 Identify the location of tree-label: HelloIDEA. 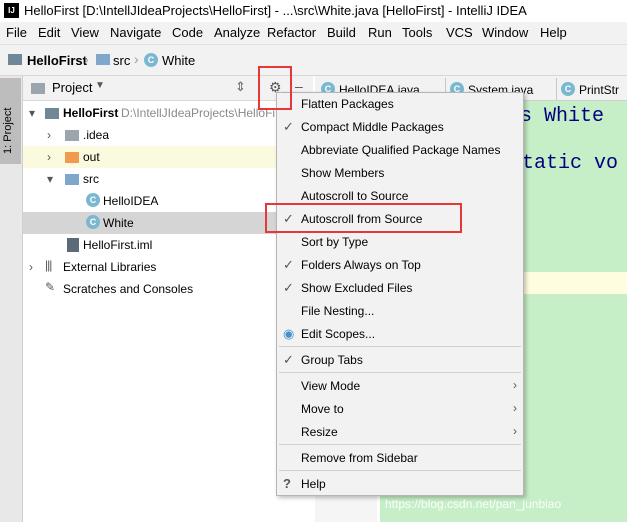
(131, 201).